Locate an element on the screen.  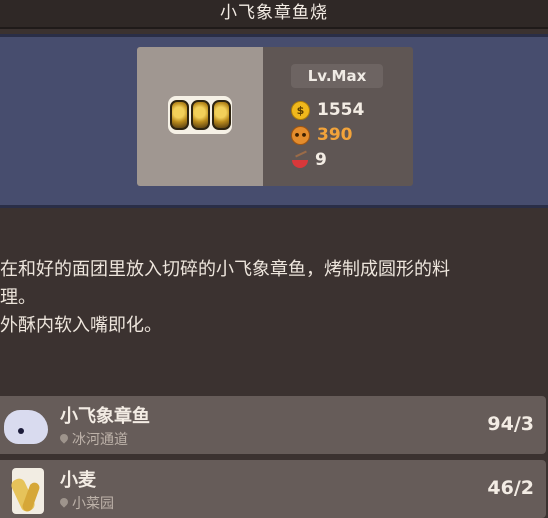
cloud-octopus-icon is located at coordinates (26, 425).